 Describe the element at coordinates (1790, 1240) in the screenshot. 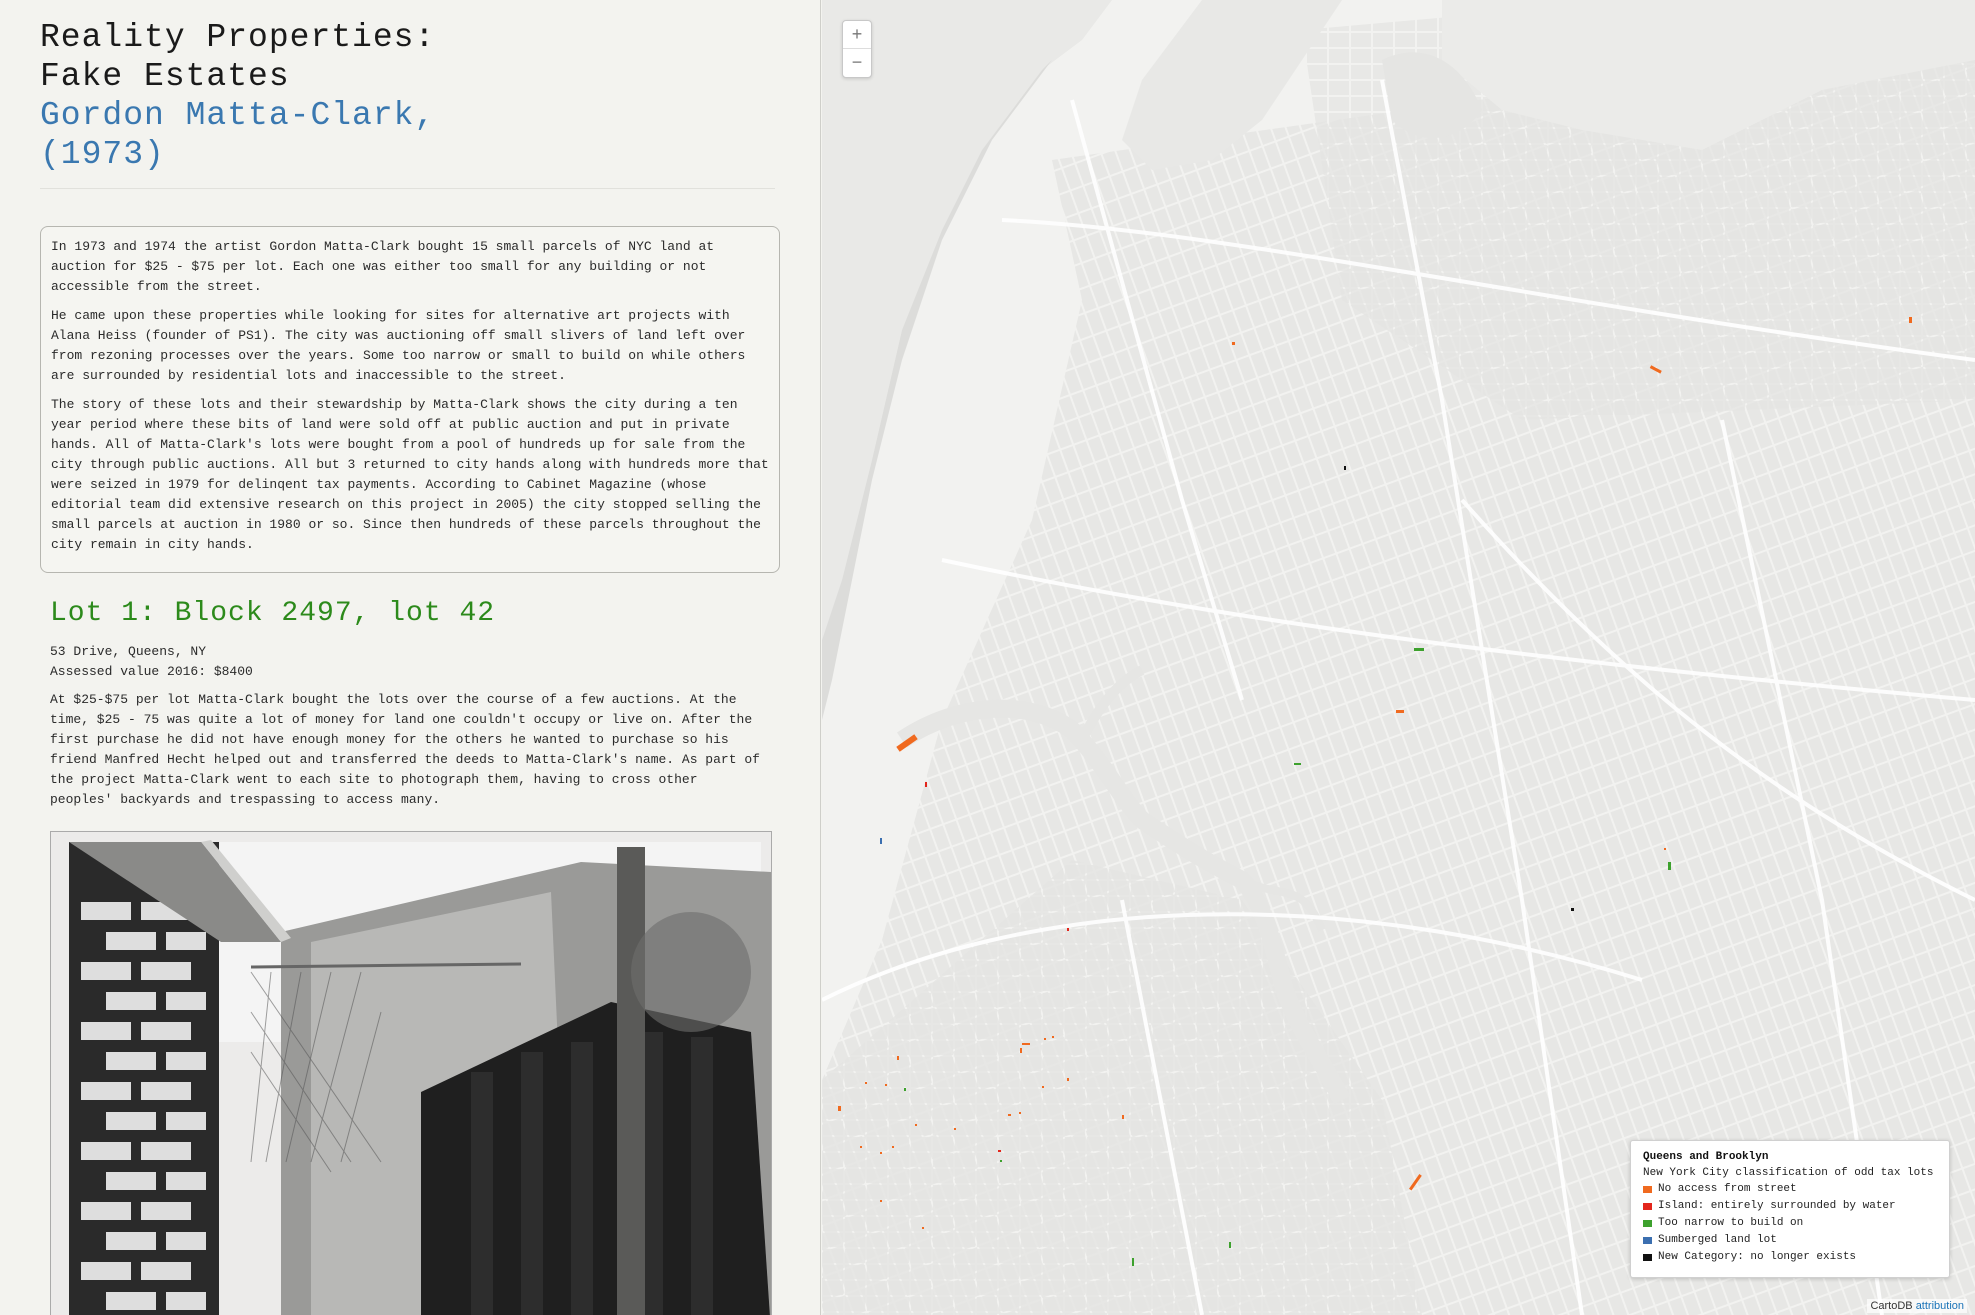

I see `legend-item-submerged: Sumberged land lot` at that location.